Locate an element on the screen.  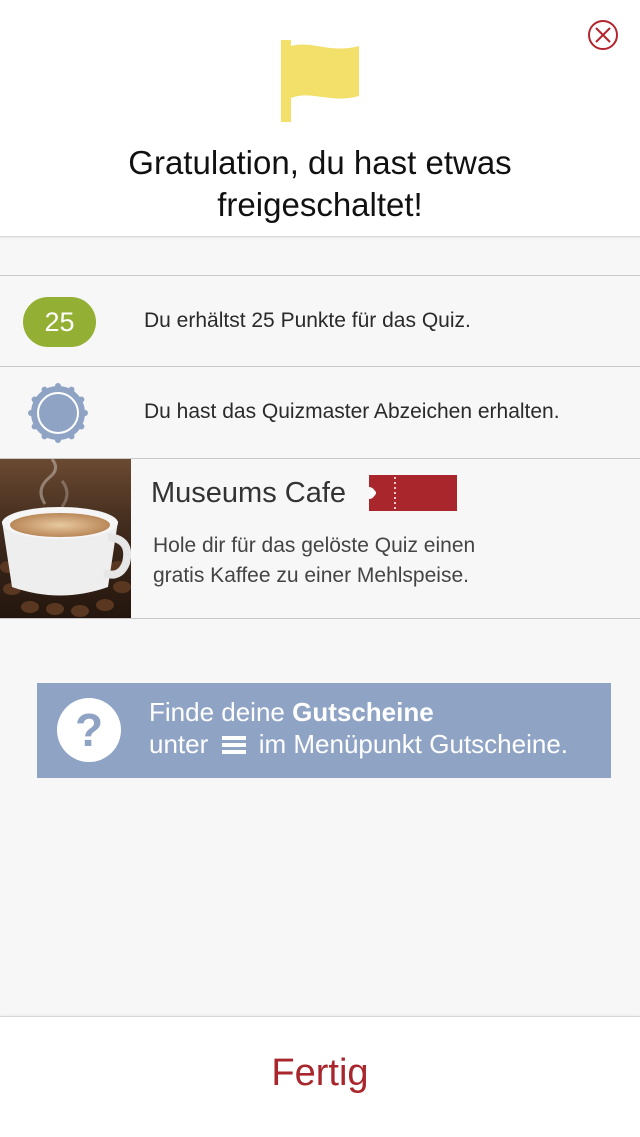
points-badge: 25 is located at coordinates (59, 322).